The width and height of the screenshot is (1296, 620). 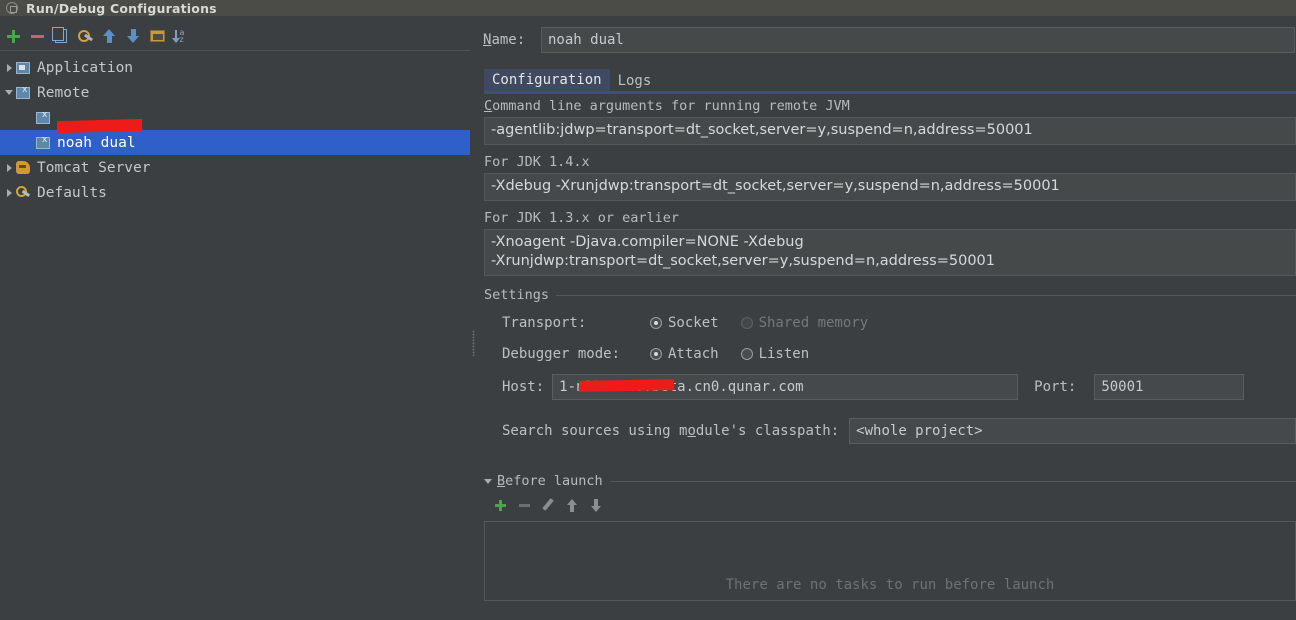 I want to click on debugger-mode-label: Debugger mode:, so click(x=561, y=354).